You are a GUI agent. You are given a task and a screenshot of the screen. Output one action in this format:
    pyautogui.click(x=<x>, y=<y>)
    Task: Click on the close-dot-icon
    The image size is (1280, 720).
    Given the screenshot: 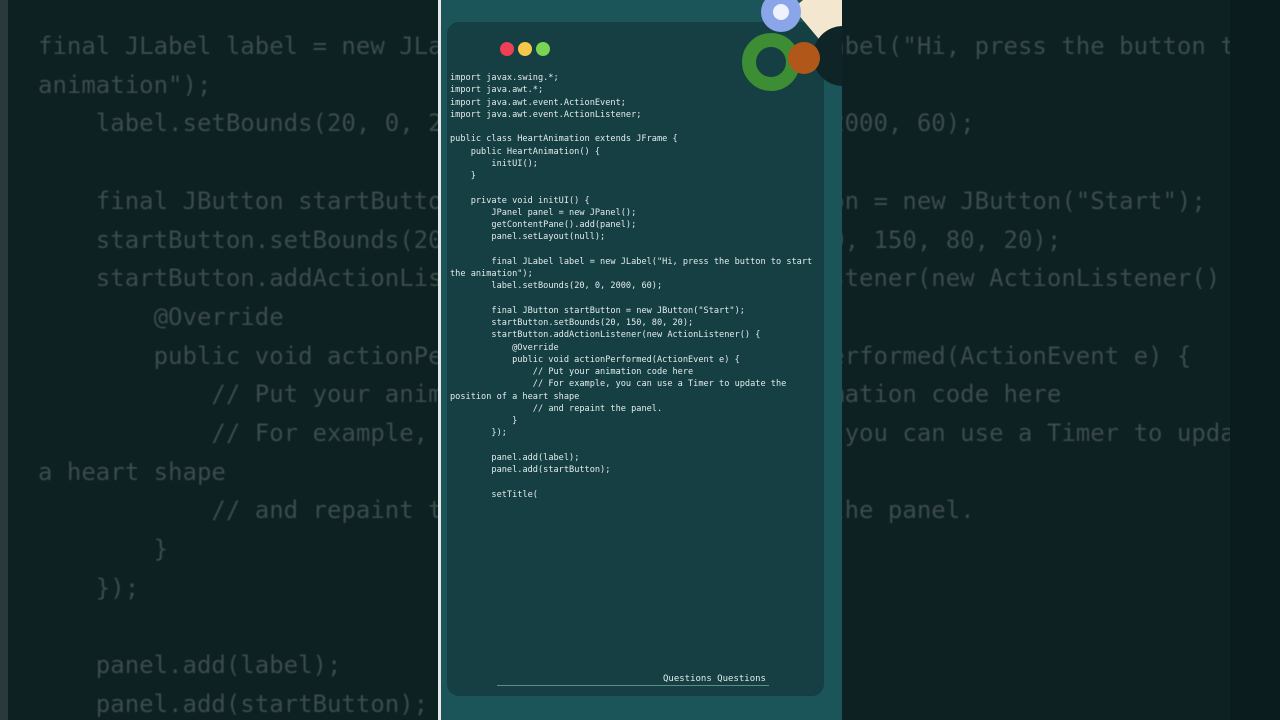 What is the action you would take?
    pyautogui.click(x=507, y=49)
    